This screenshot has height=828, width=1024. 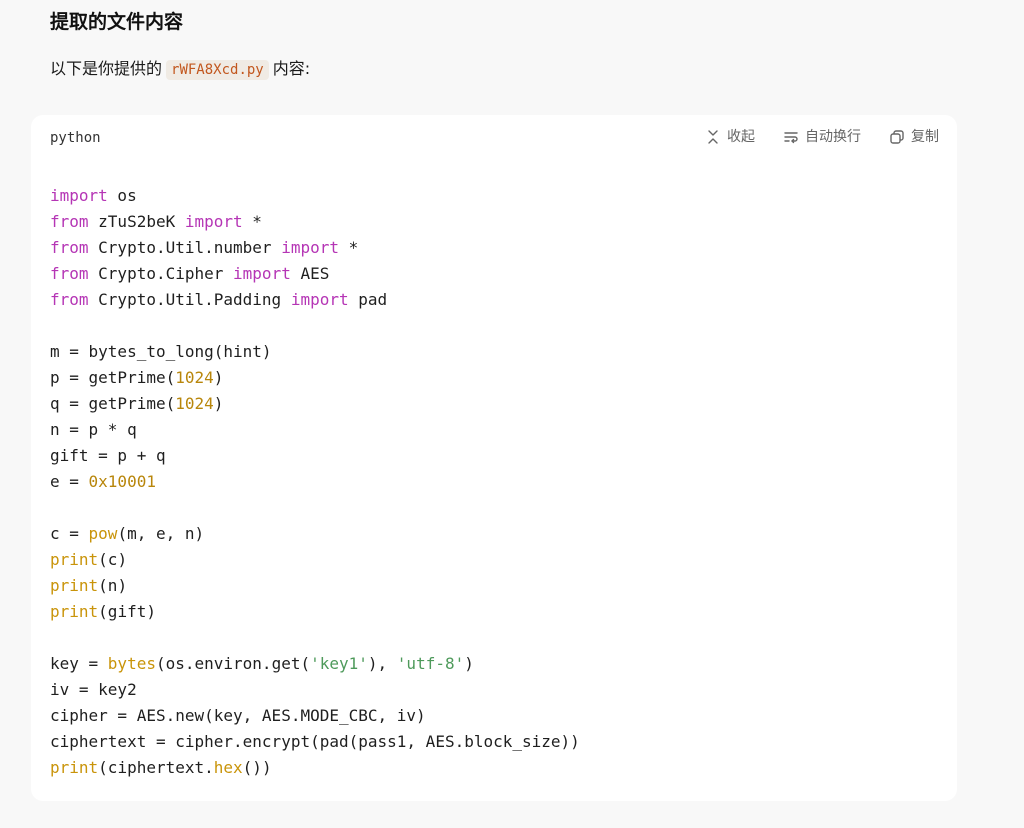 What do you see at coordinates (315, 534) in the screenshot?
I see `code-line: c = pow(m, e, n)` at bounding box center [315, 534].